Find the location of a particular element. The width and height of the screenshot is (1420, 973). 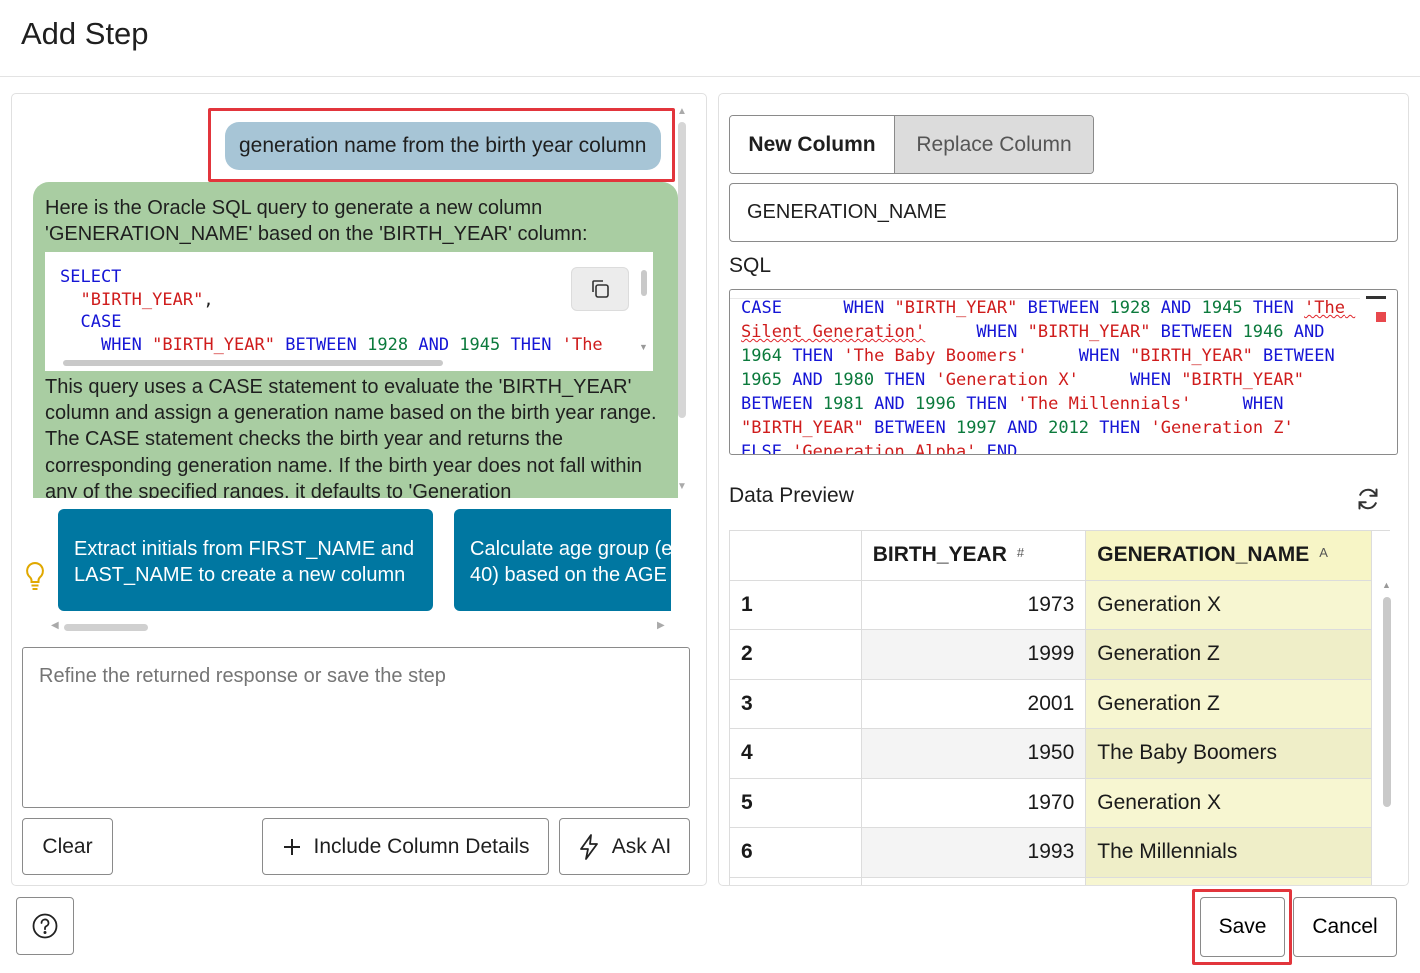

suggestion-line: Extract initials from FIRST_NAME and is located at coordinates (244, 549).